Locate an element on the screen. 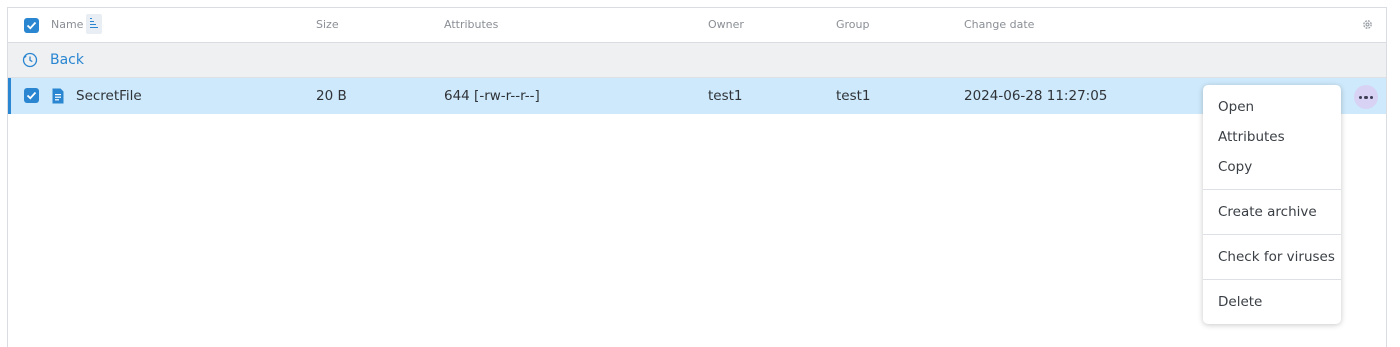  select-all-checkbox is located at coordinates (31, 25).